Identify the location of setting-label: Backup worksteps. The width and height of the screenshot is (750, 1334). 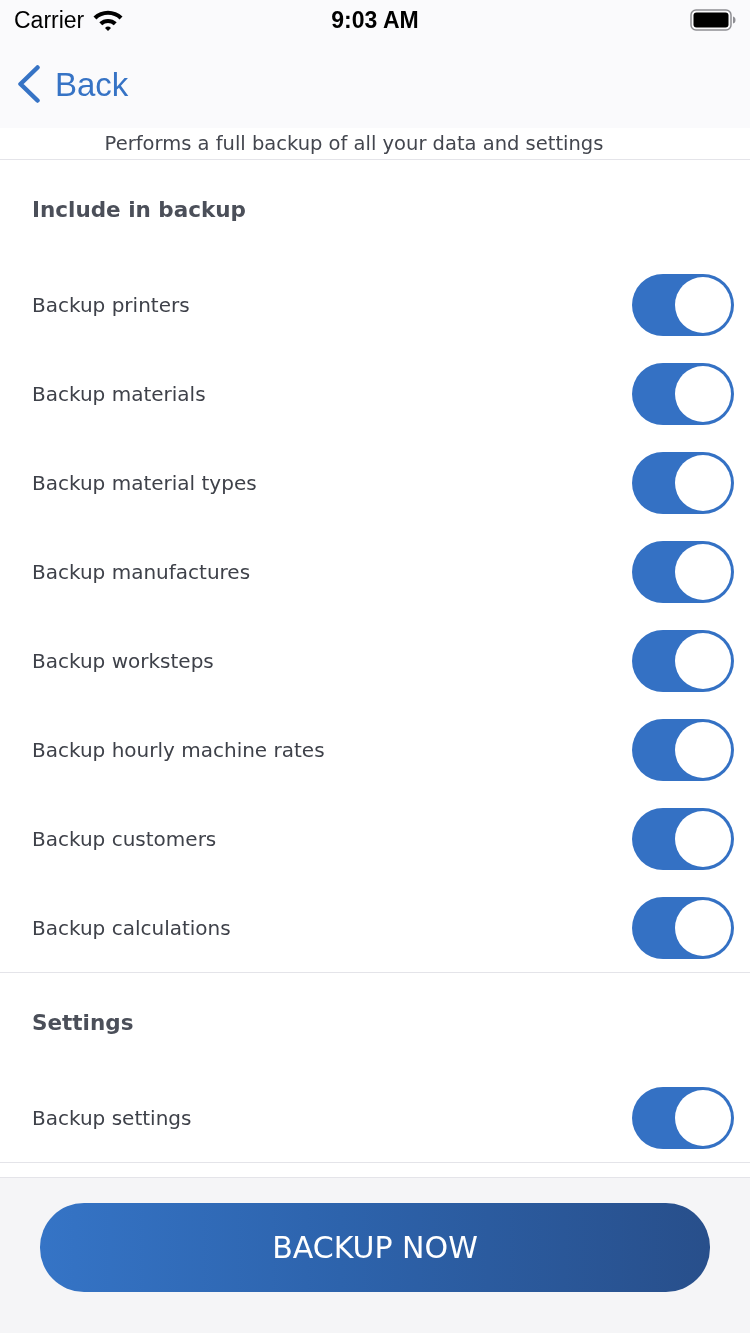
(123, 660).